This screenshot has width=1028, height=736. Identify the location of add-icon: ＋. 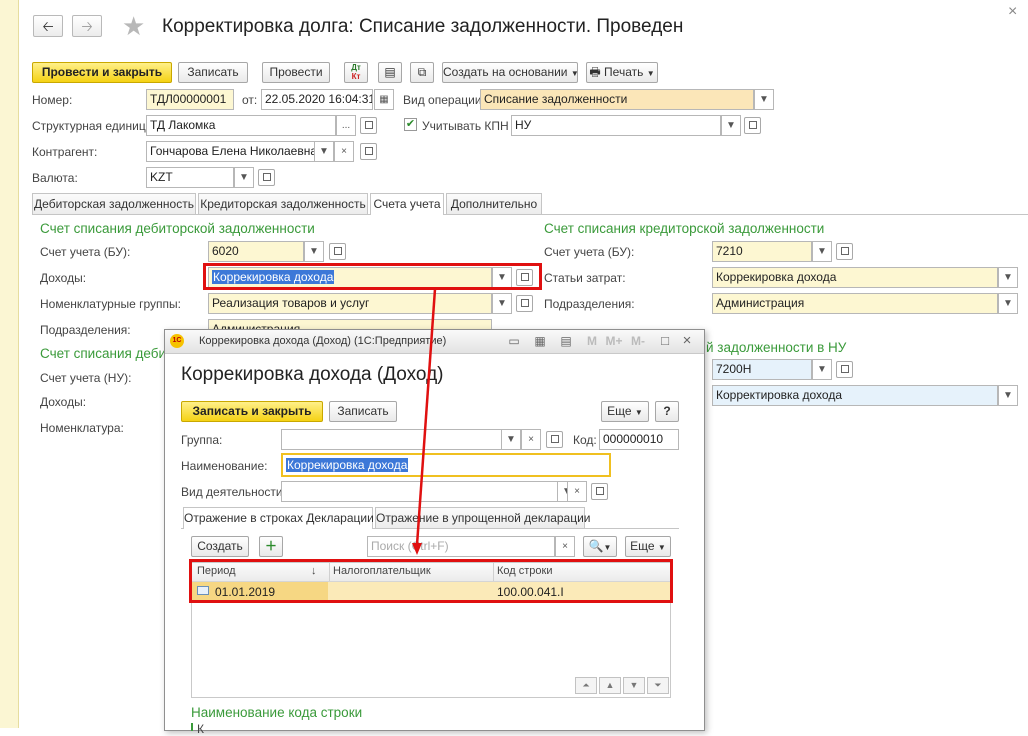
(270, 546).